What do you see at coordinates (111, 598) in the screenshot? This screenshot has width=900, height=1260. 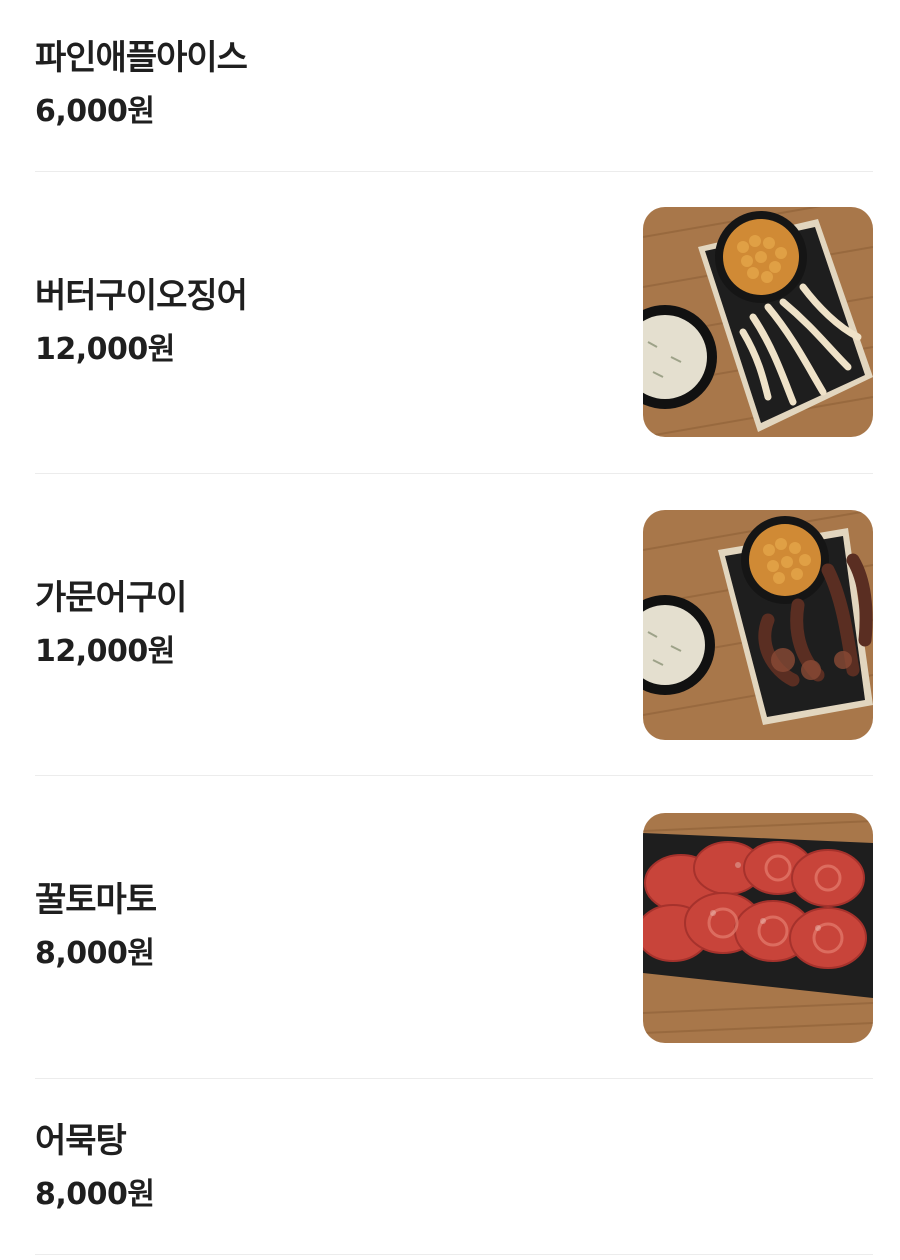 I see `menu-item-name: 가문어구이` at bounding box center [111, 598].